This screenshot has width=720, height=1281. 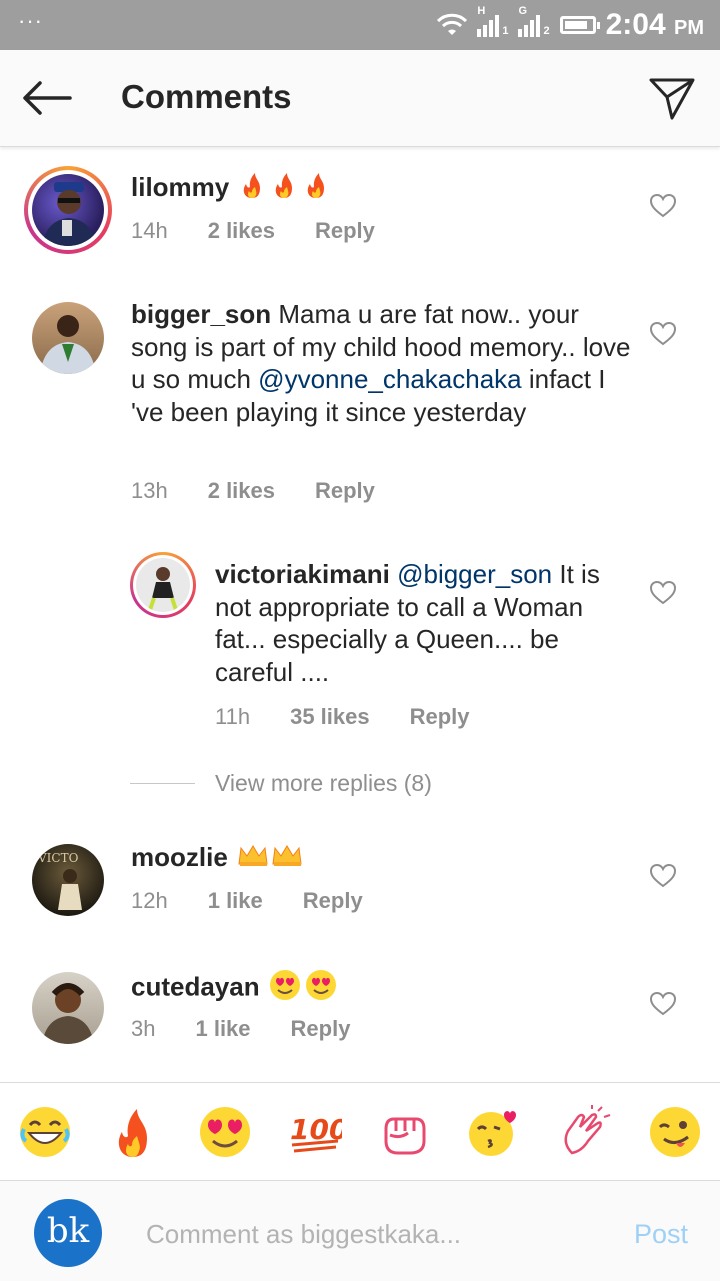 I want to click on signal-1-icon: H 1, so click(x=493, y=21).